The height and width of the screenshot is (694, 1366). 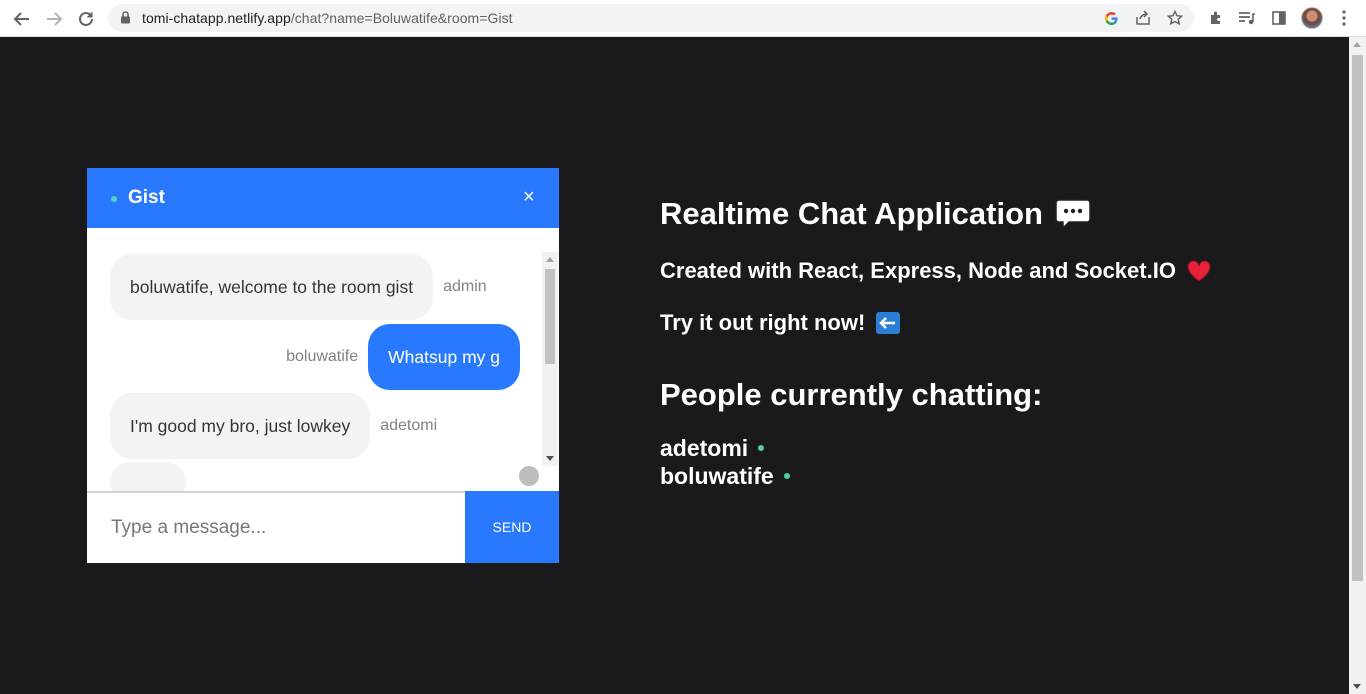 I want to click on back-arrow-icon, so click(x=21, y=19).